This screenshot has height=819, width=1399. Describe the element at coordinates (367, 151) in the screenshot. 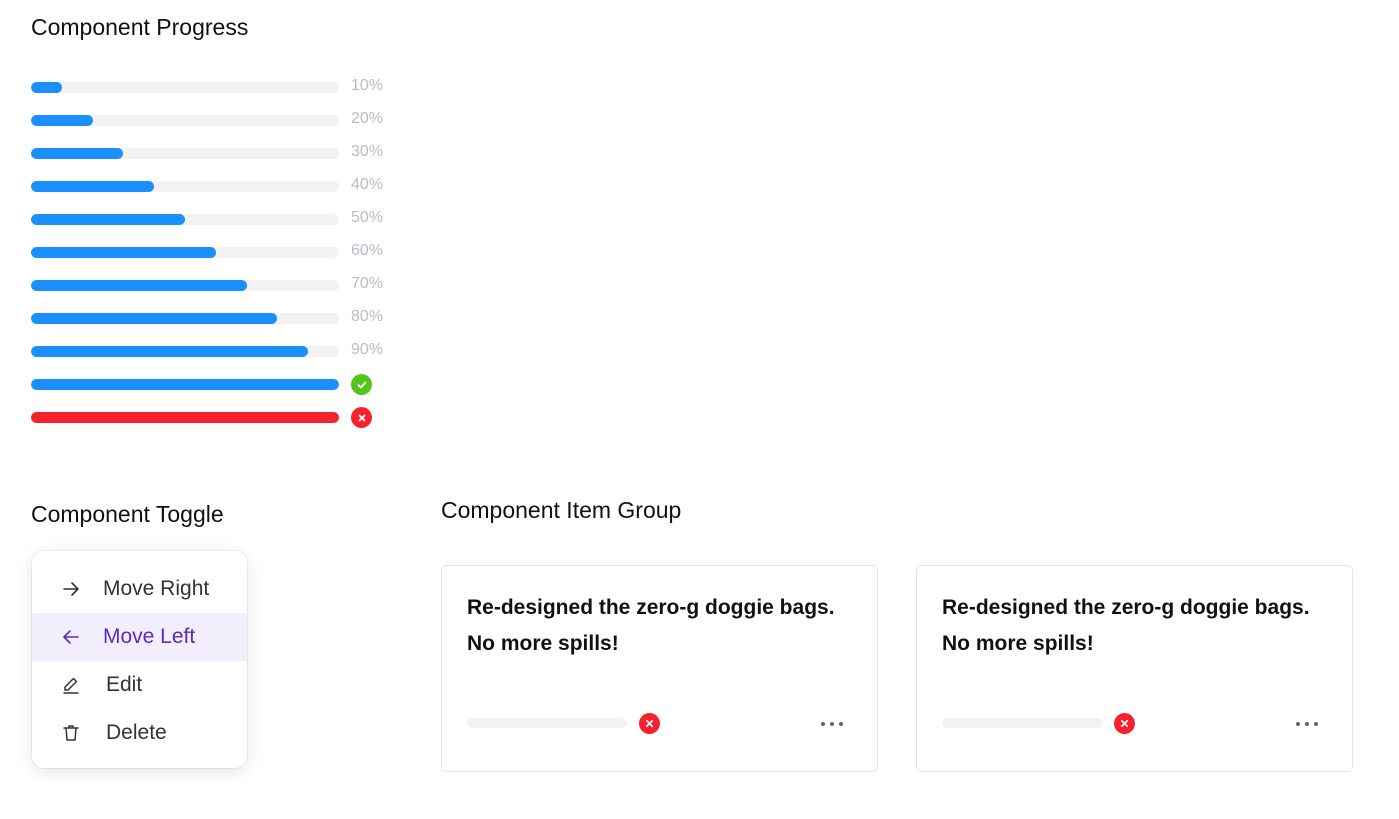

I see `progress-percent-label: 30%` at that location.